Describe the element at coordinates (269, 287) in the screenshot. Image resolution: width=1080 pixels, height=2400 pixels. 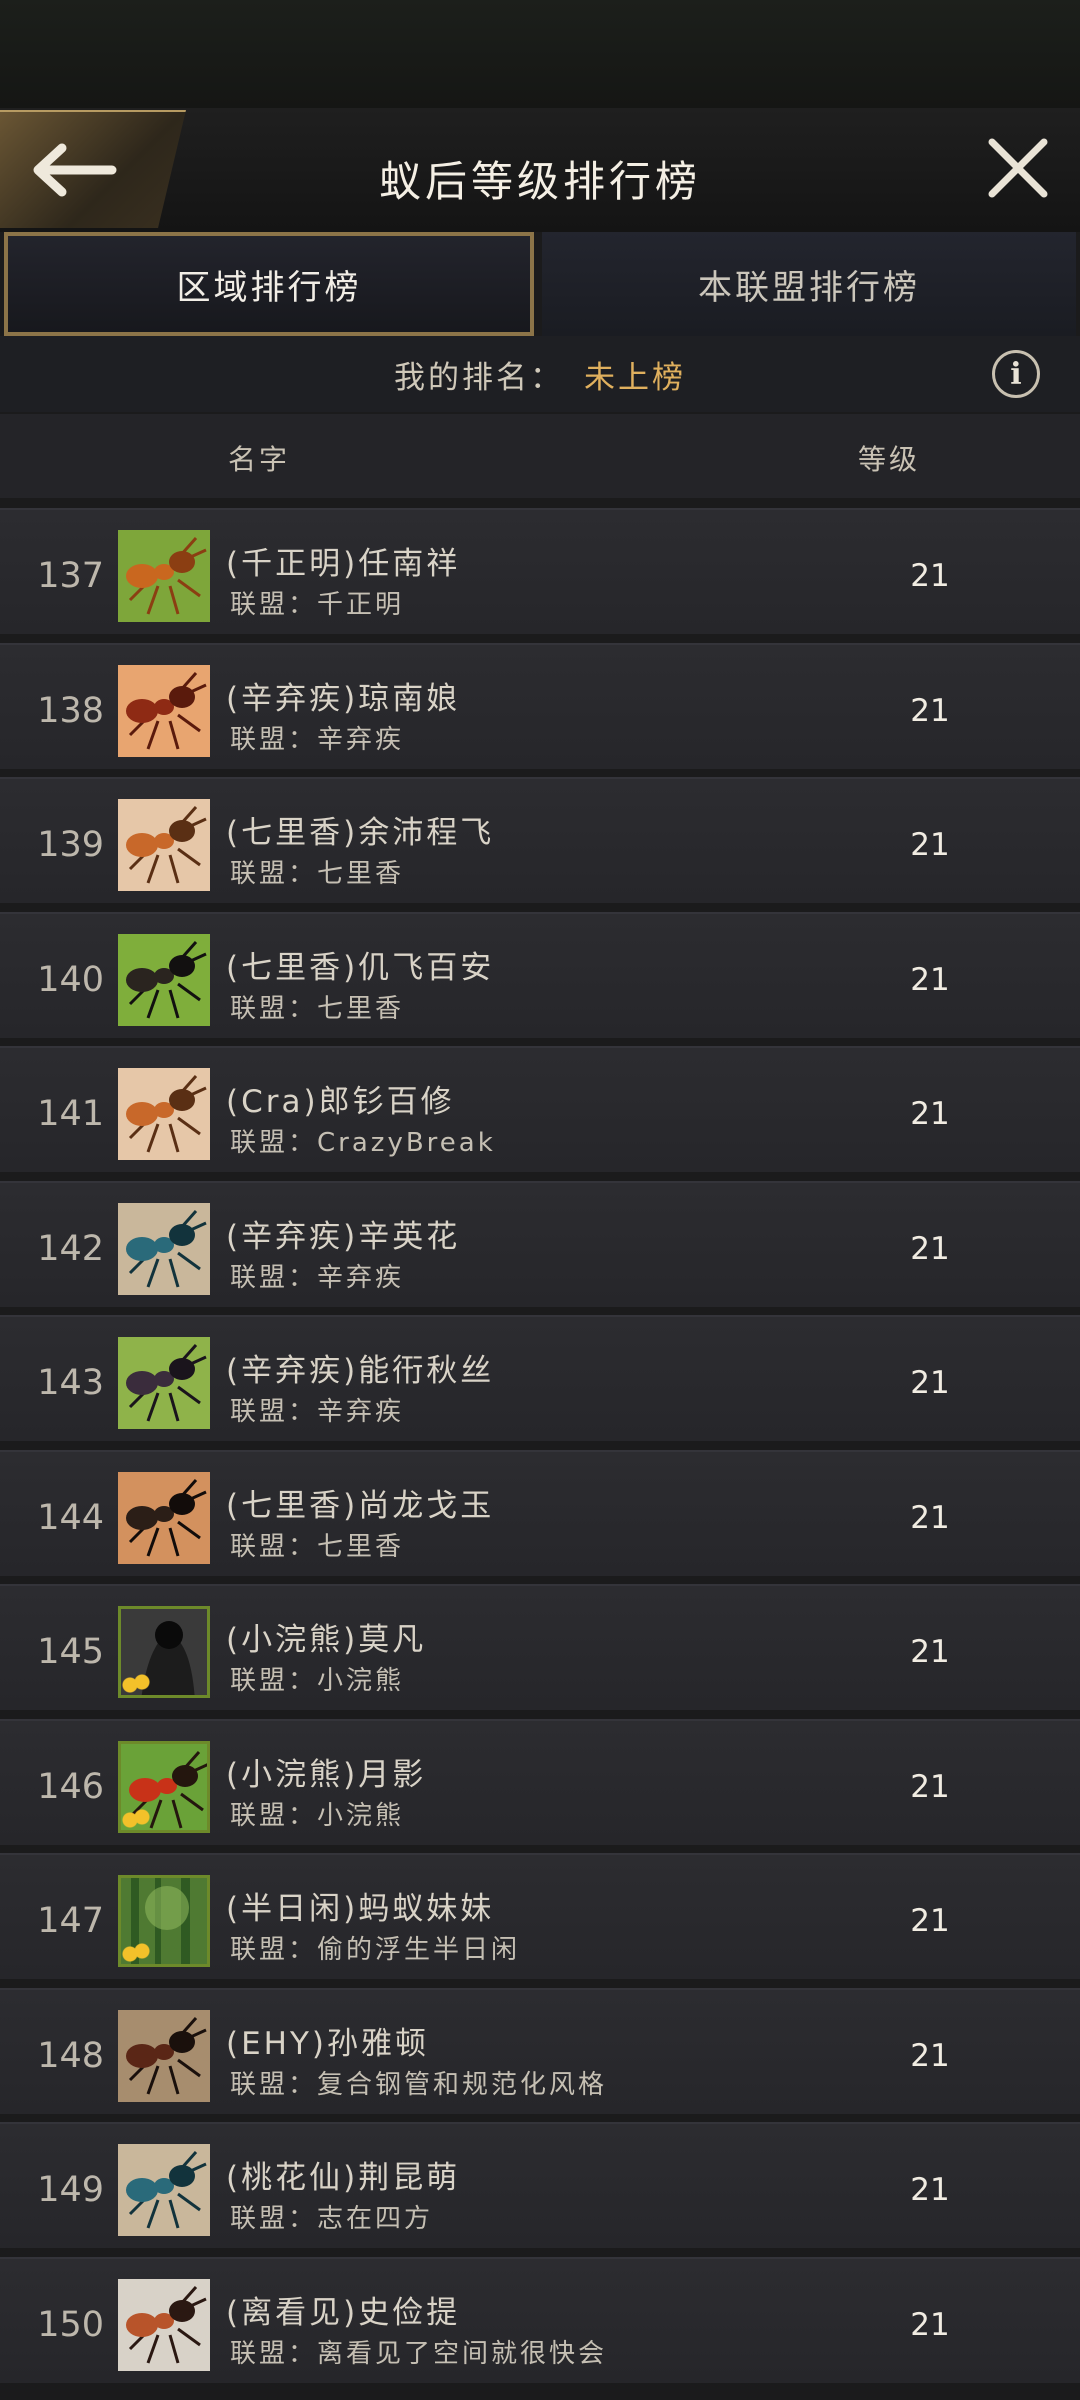
I see `tab-label: 区域排行榜` at that location.